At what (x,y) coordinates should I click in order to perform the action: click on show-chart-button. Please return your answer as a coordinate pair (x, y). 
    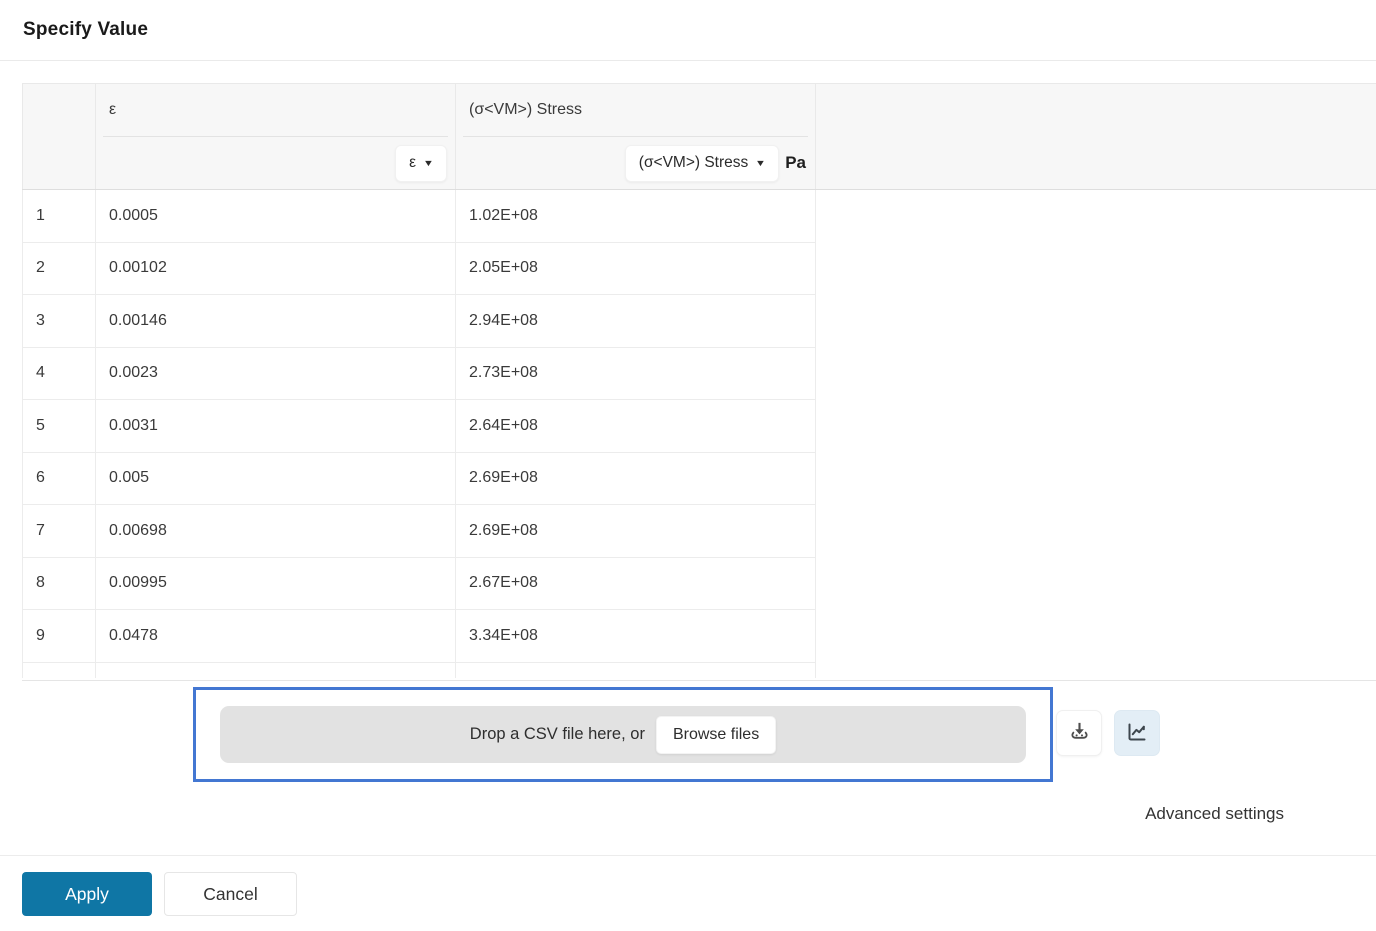
    Looking at the image, I should click on (1137, 733).